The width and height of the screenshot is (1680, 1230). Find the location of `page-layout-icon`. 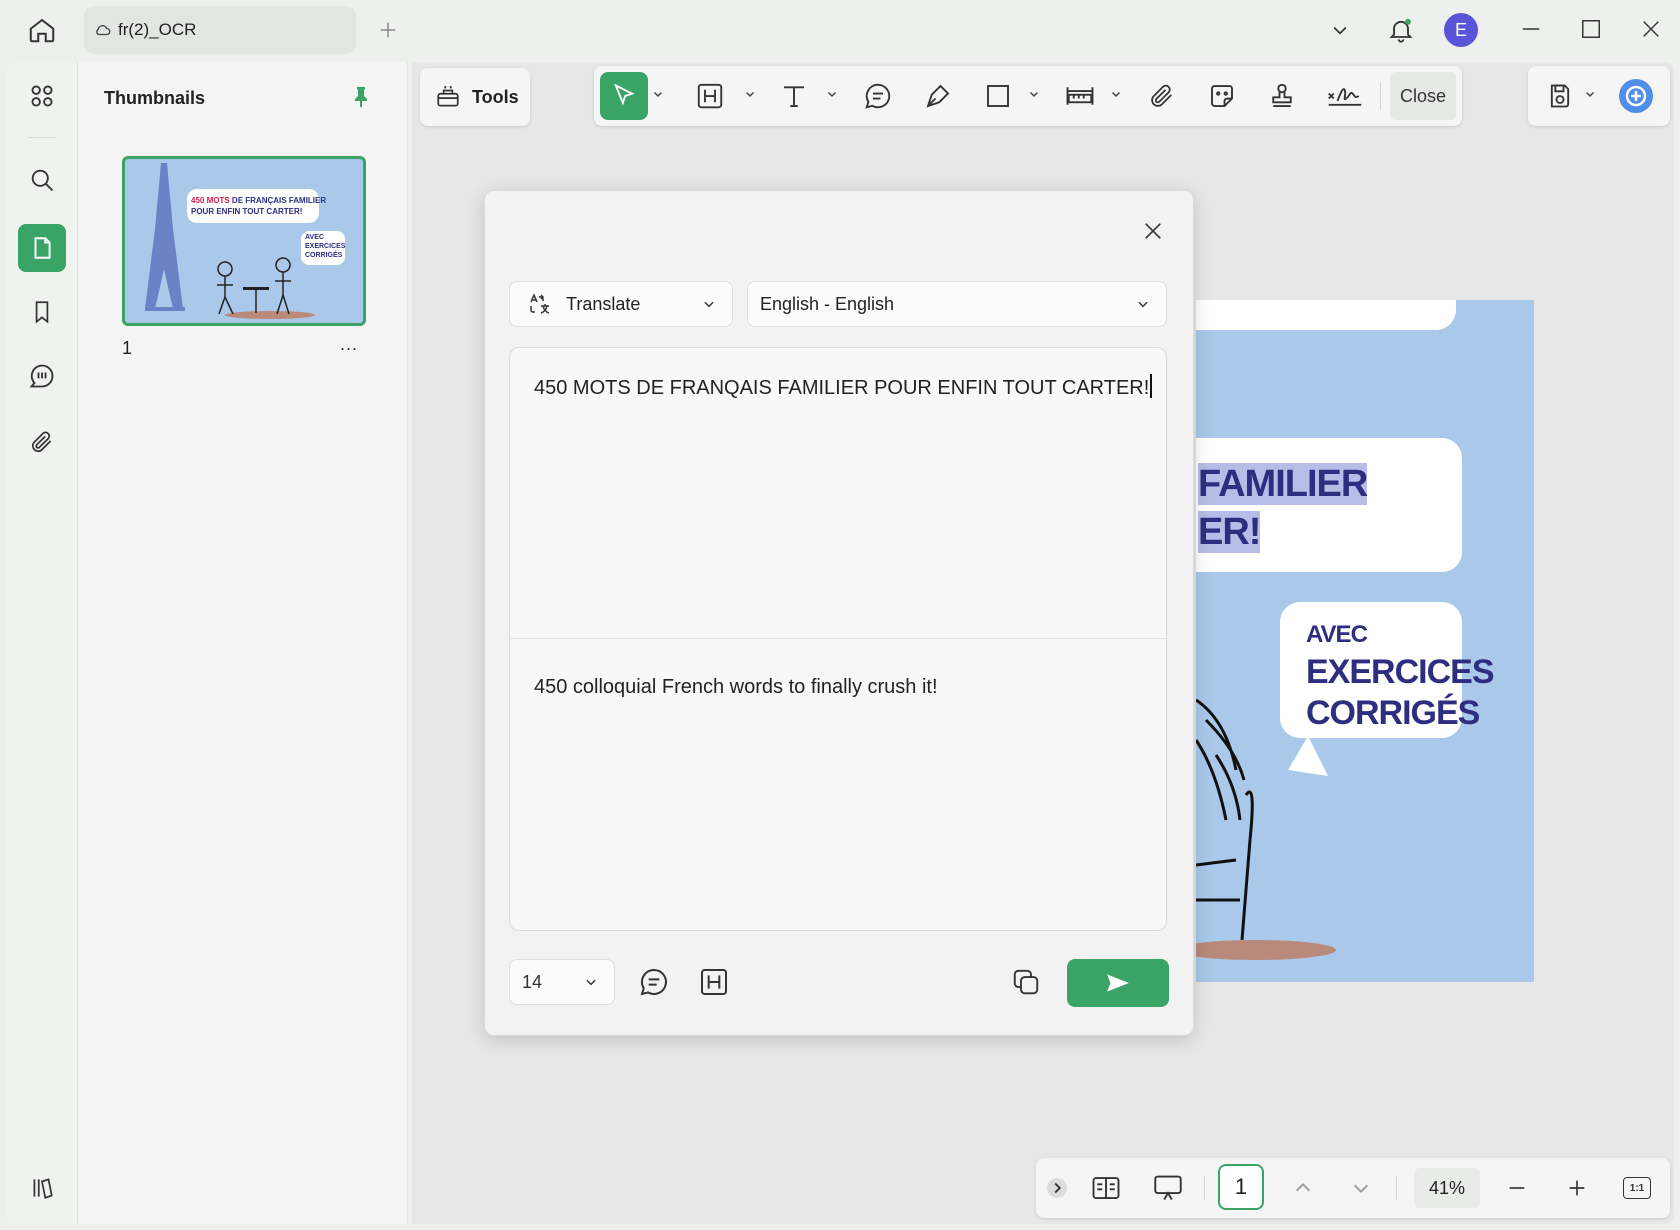

page-layout-icon is located at coordinates (1106, 1188).